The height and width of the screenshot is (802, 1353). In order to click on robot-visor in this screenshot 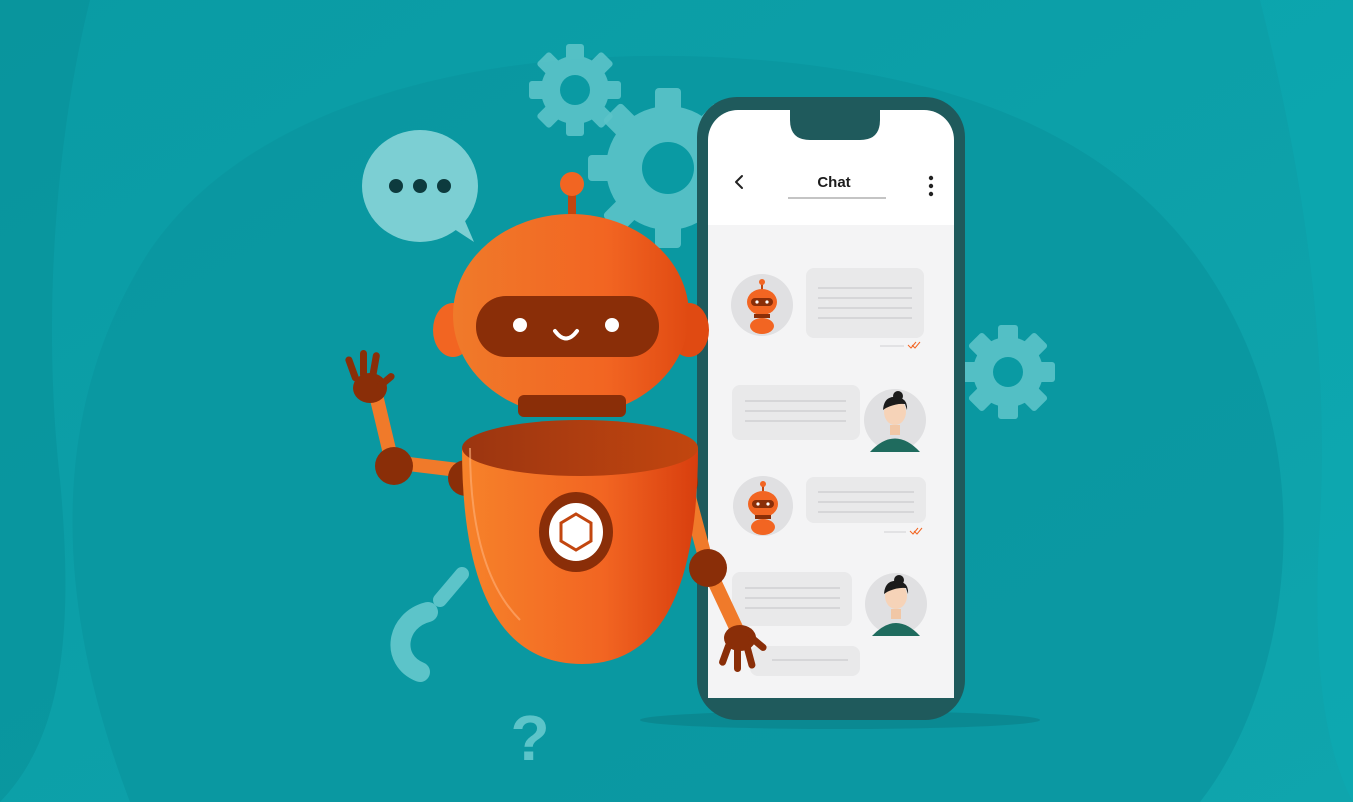, I will do `click(567, 326)`.